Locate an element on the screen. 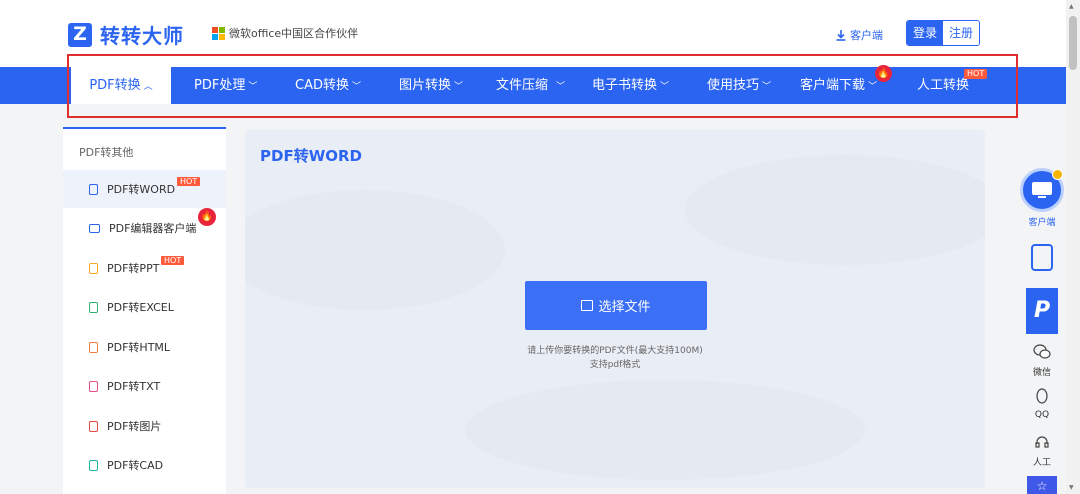 This screenshot has height=494, width=1080. register-button: 注册 is located at coordinates (961, 33).